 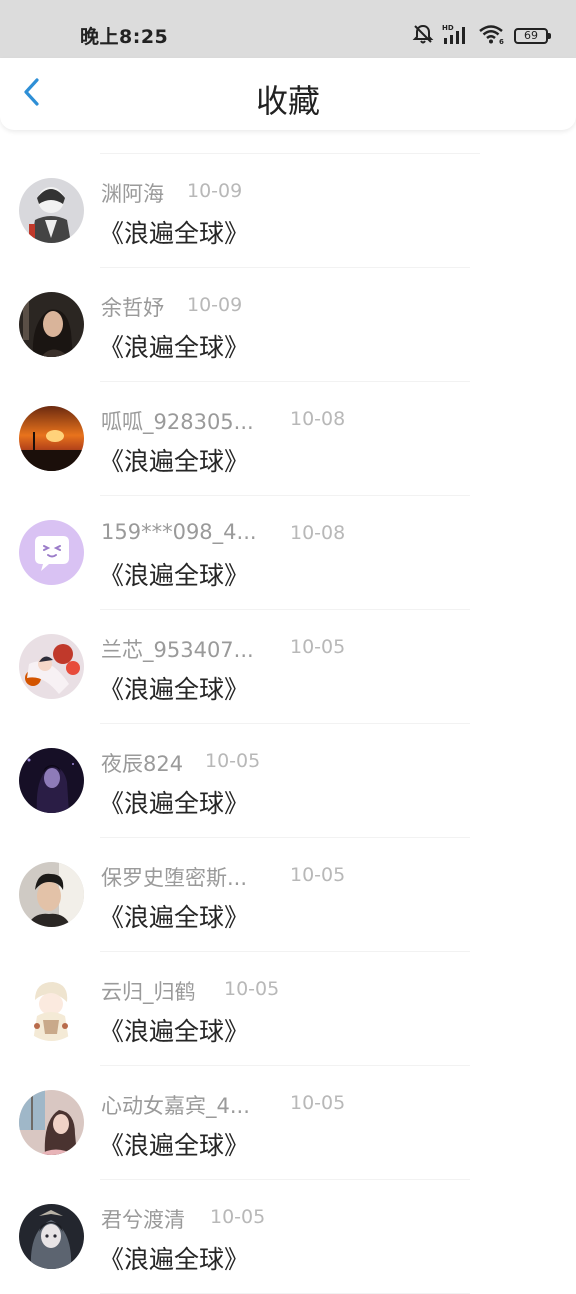 I want to click on list-item: 渊阿海 10-09 《浪遍全球》, so click(x=288, y=211).